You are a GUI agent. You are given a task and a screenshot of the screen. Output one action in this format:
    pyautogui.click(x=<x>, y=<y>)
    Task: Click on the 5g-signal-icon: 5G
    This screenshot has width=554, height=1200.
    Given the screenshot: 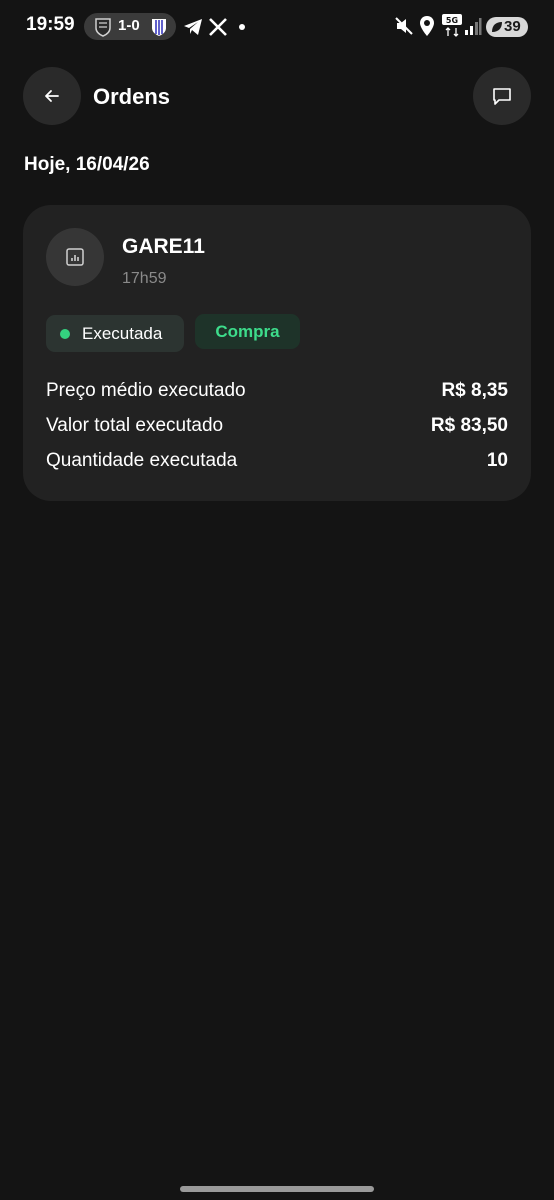 What is the action you would take?
    pyautogui.click(x=452, y=25)
    